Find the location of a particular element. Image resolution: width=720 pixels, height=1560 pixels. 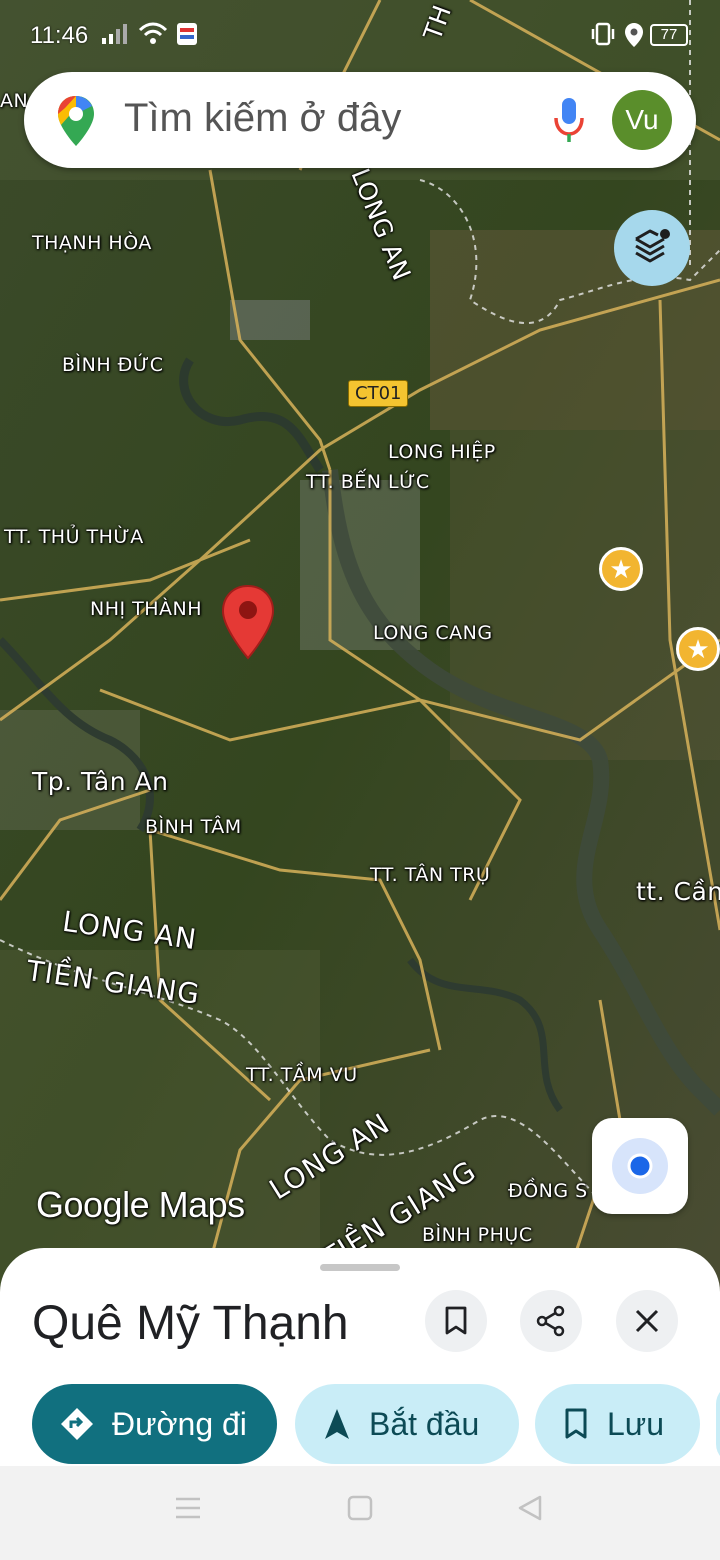

start-label: Bắt đầu is located at coordinates (424, 1423).